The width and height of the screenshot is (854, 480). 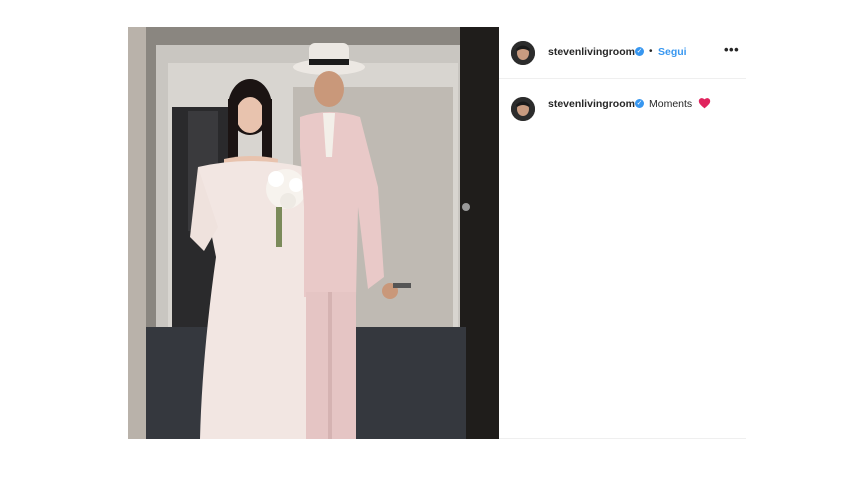 I want to click on caption-author-avatar, so click(x=523, y=109).